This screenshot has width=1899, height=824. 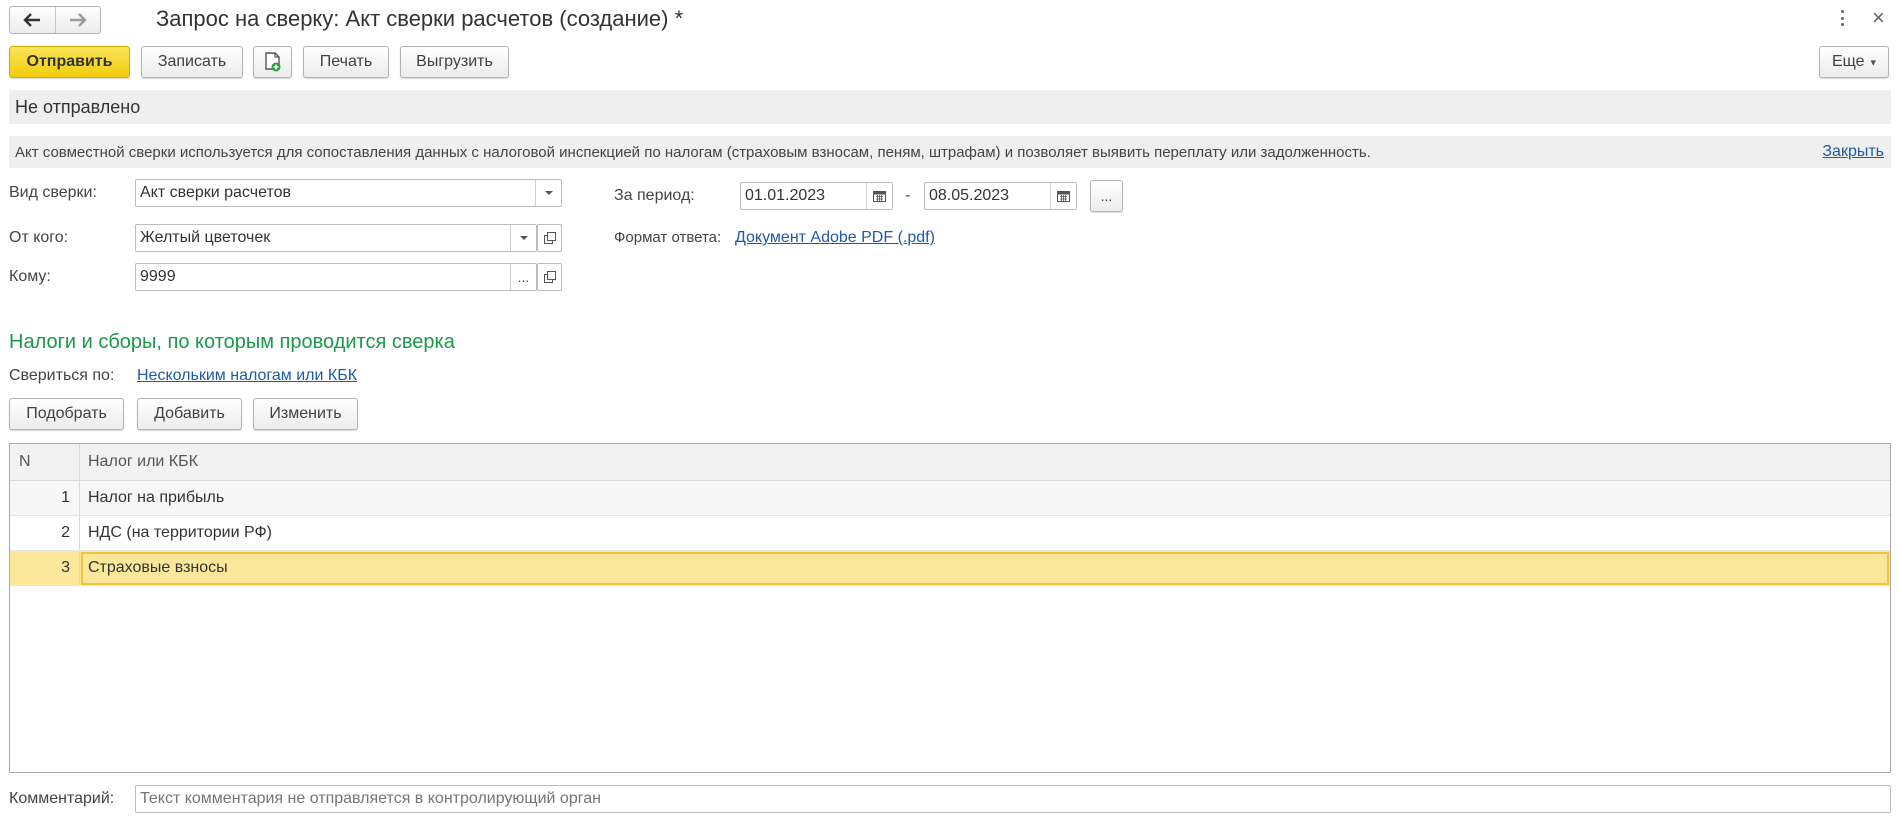 I want to click on row-number: 2, so click(x=45, y=533).